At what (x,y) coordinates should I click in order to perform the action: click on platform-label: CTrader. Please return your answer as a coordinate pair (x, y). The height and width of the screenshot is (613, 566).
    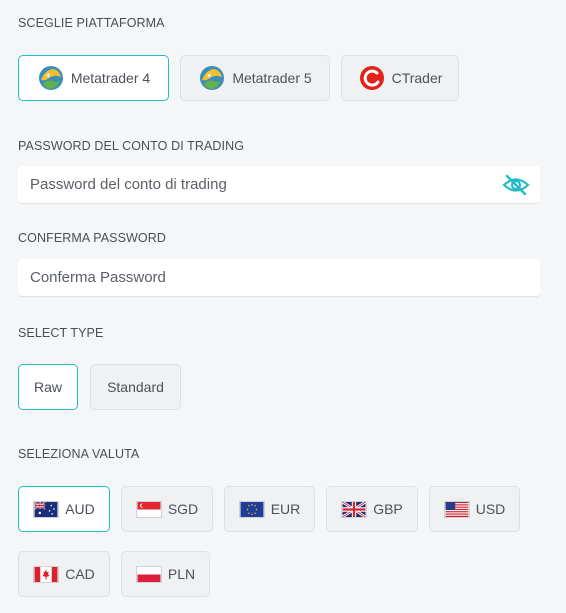
    Looking at the image, I should click on (417, 78).